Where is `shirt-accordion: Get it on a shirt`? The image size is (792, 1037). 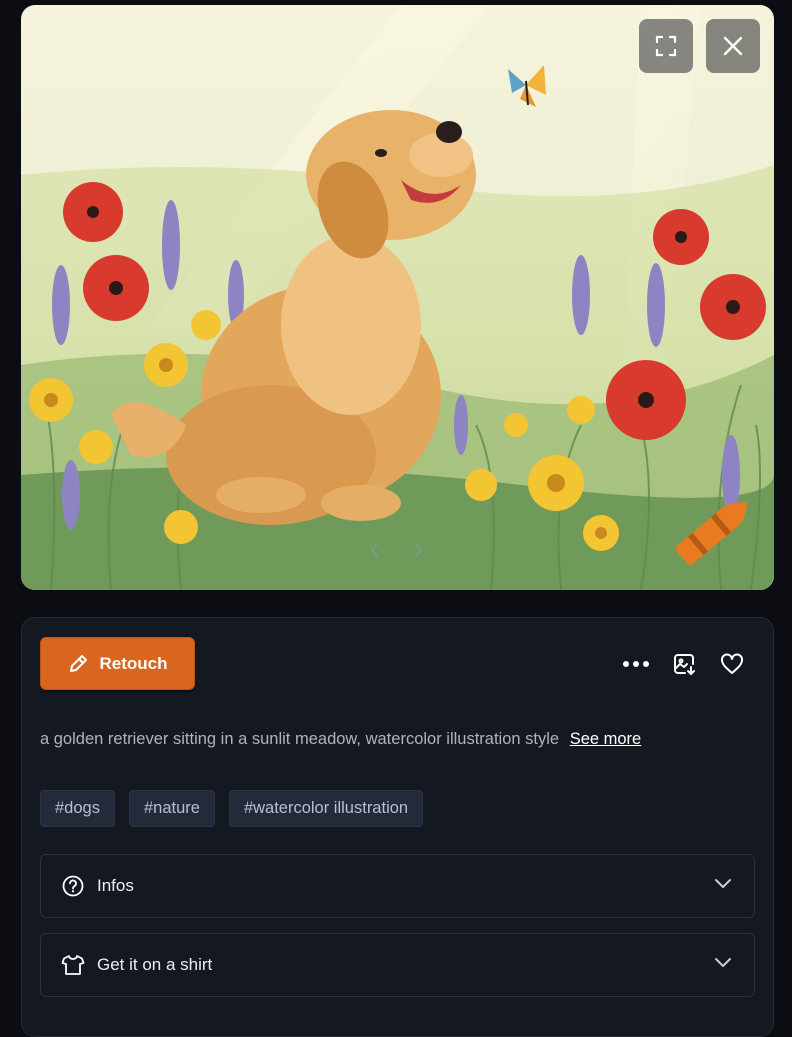 shirt-accordion: Get it on a shirt is located at coordinates (397, 965).